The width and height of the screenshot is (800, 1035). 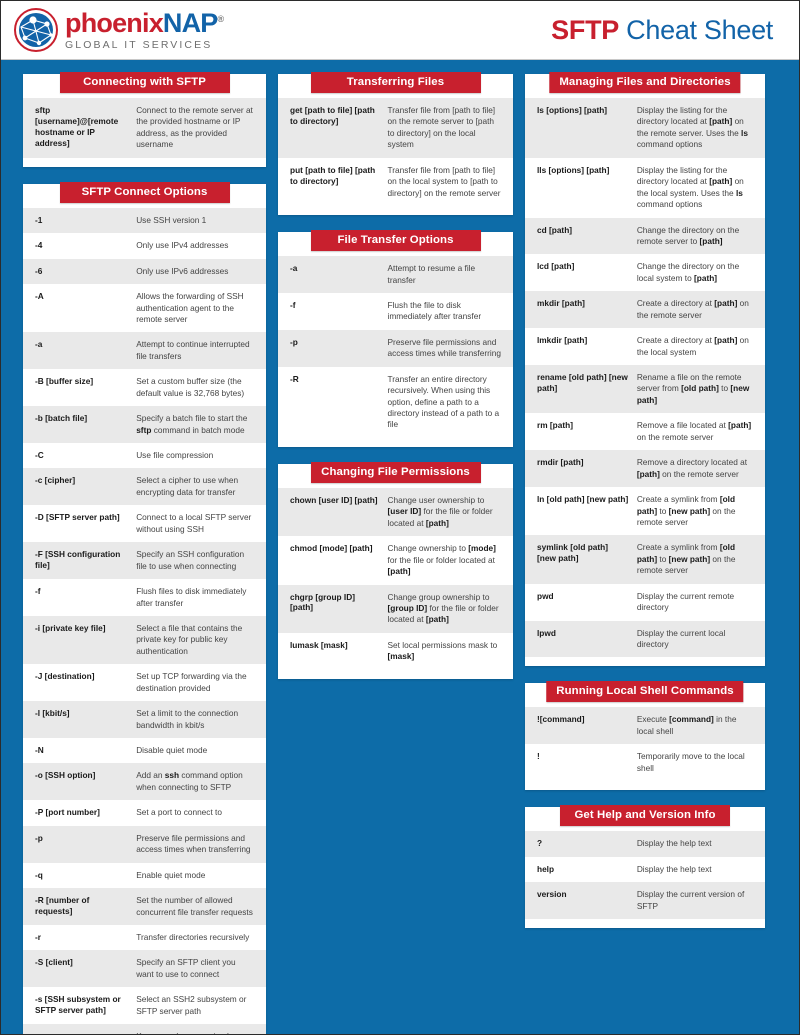 What do you see at coordinates (294, 378) in the screenshot?
I see `command-cell: -R` at bounding box center [294, 378].